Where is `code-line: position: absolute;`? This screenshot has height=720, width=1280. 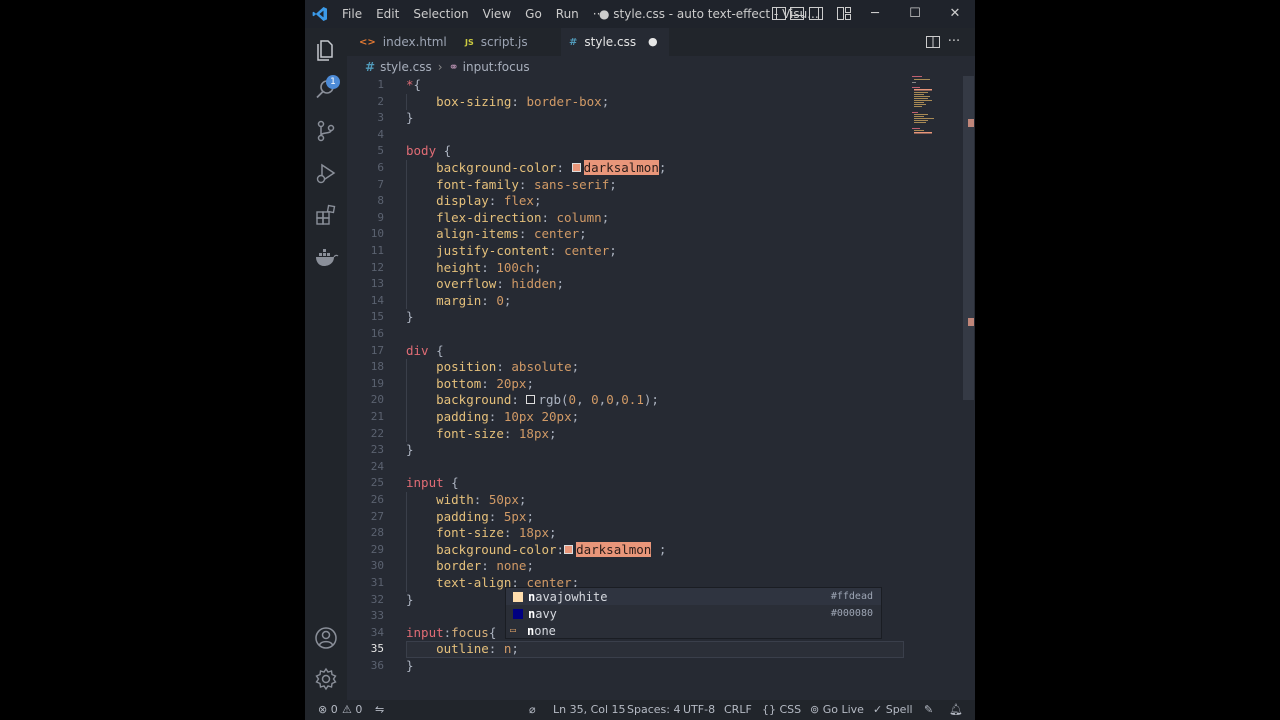
code-line: position: absolute; is located at coordinates (492, 367).